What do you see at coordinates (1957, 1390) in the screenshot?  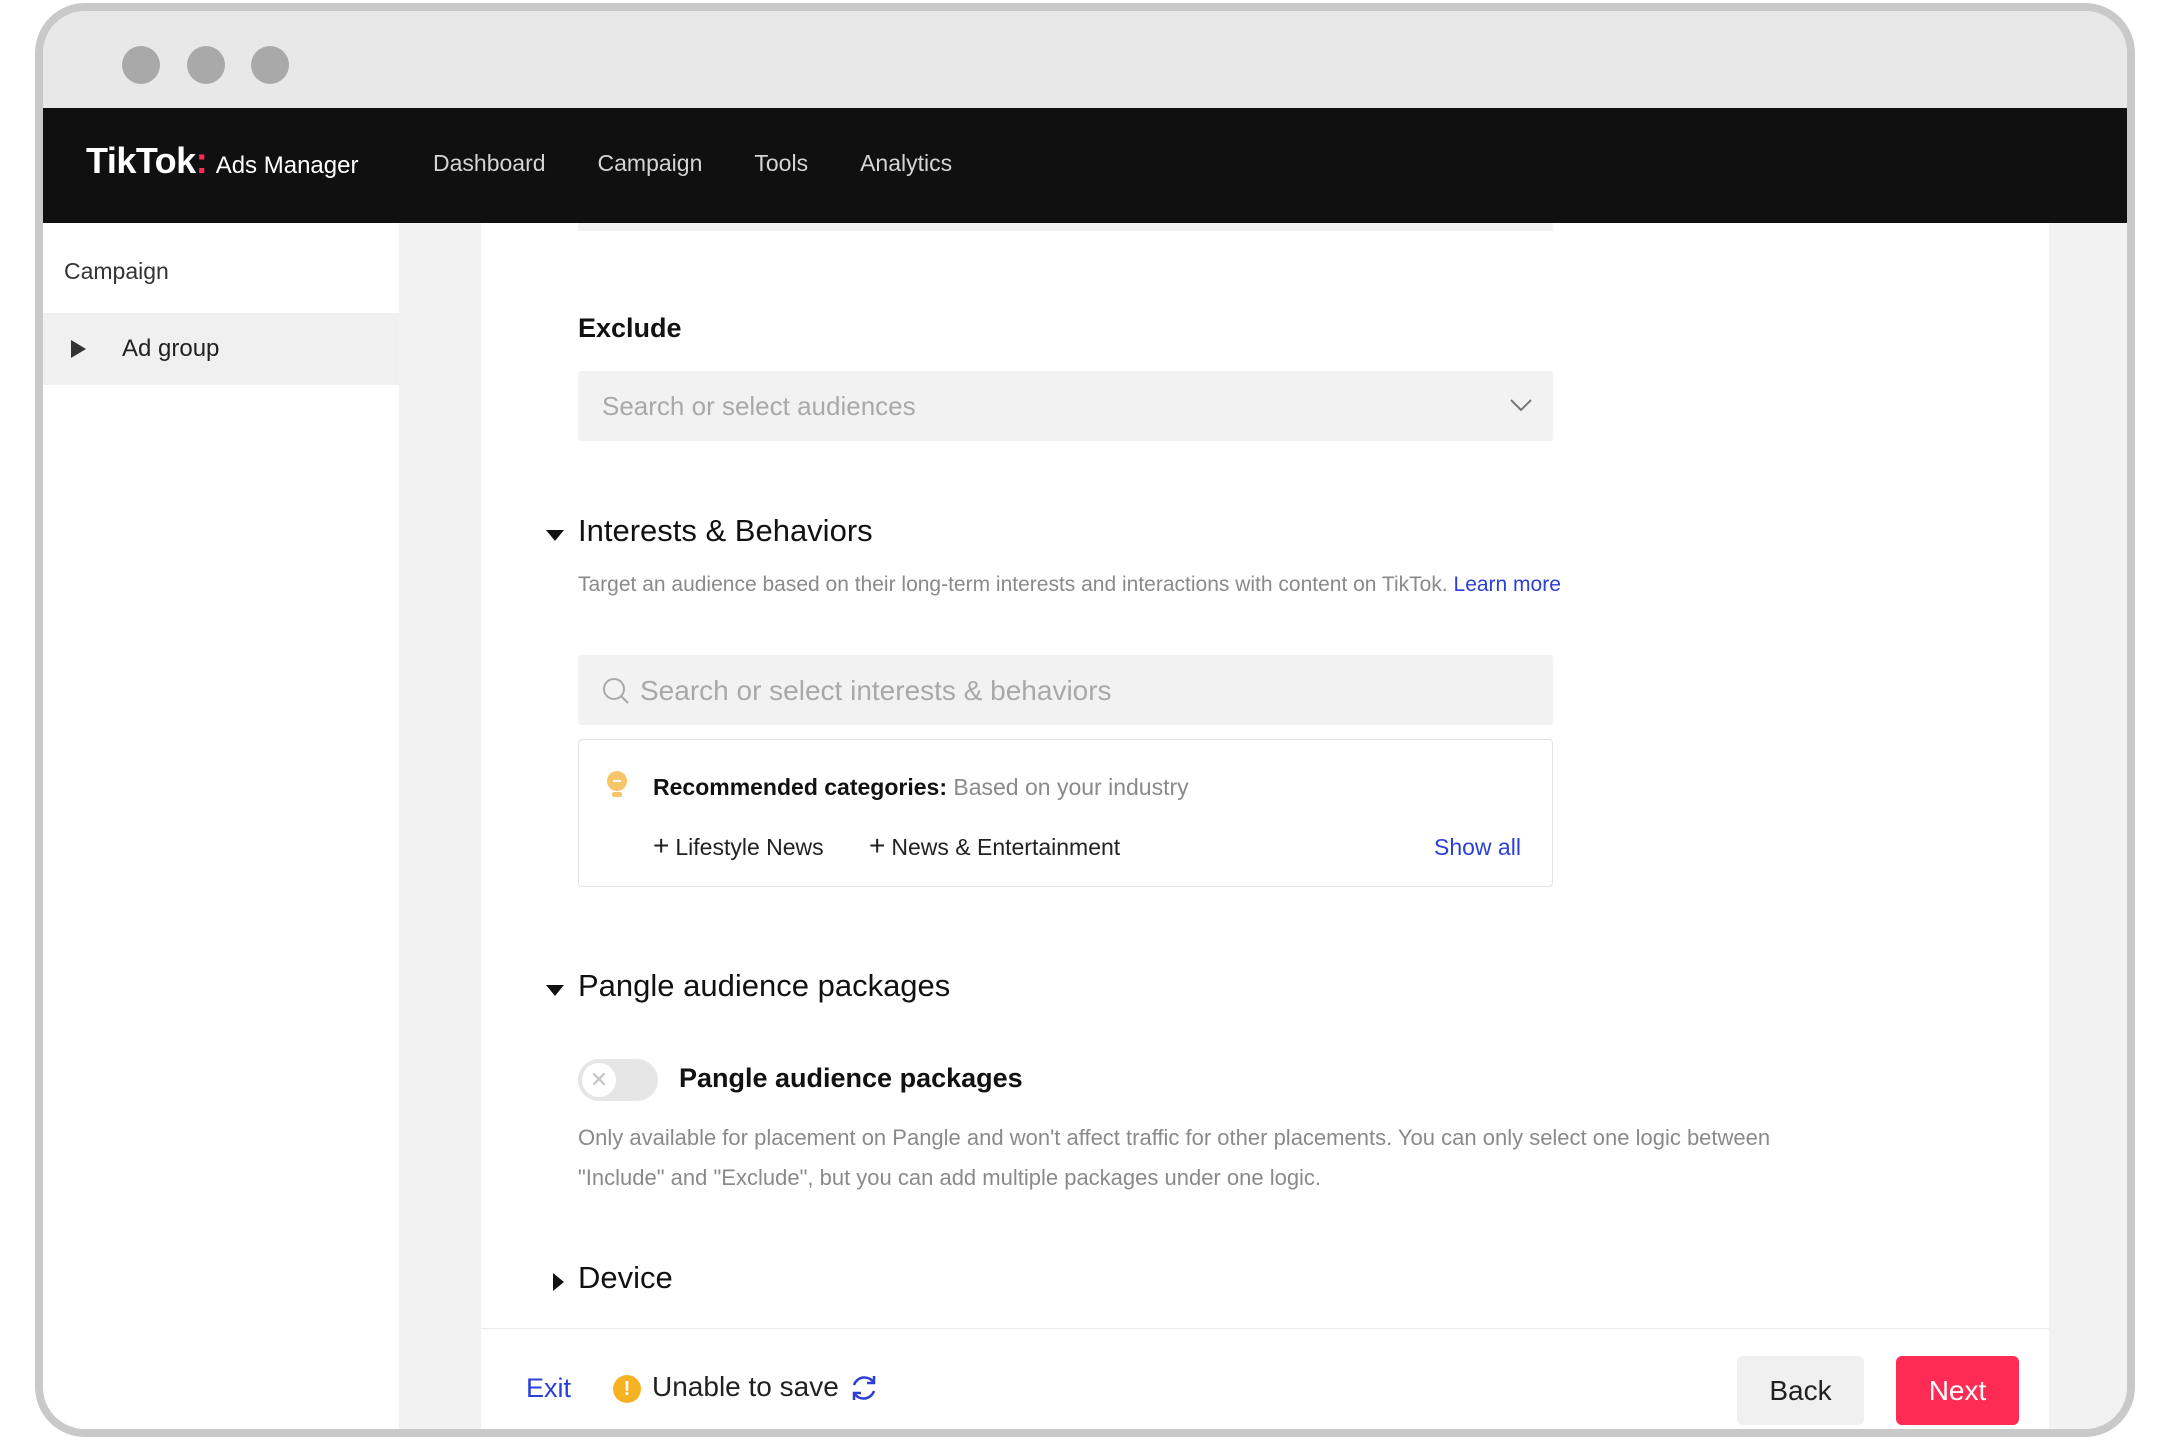 I see `next-button: Next` at bounding box center [1957, 1390].